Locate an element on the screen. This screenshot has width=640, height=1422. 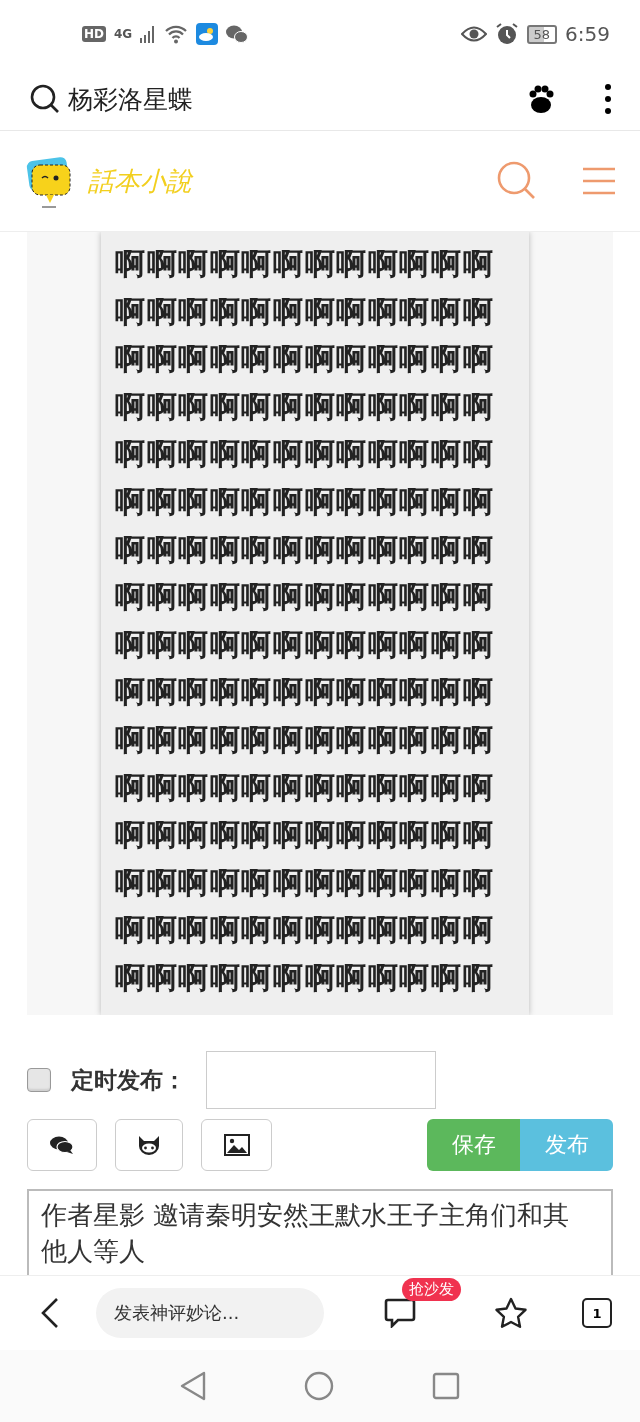
cat-button is located at coordinates (149, 1145).